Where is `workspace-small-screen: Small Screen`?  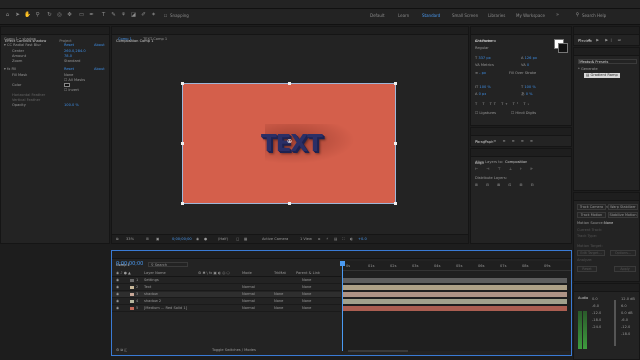 workspace-small-screen: Small Screen is located at coordinates (465, 16).